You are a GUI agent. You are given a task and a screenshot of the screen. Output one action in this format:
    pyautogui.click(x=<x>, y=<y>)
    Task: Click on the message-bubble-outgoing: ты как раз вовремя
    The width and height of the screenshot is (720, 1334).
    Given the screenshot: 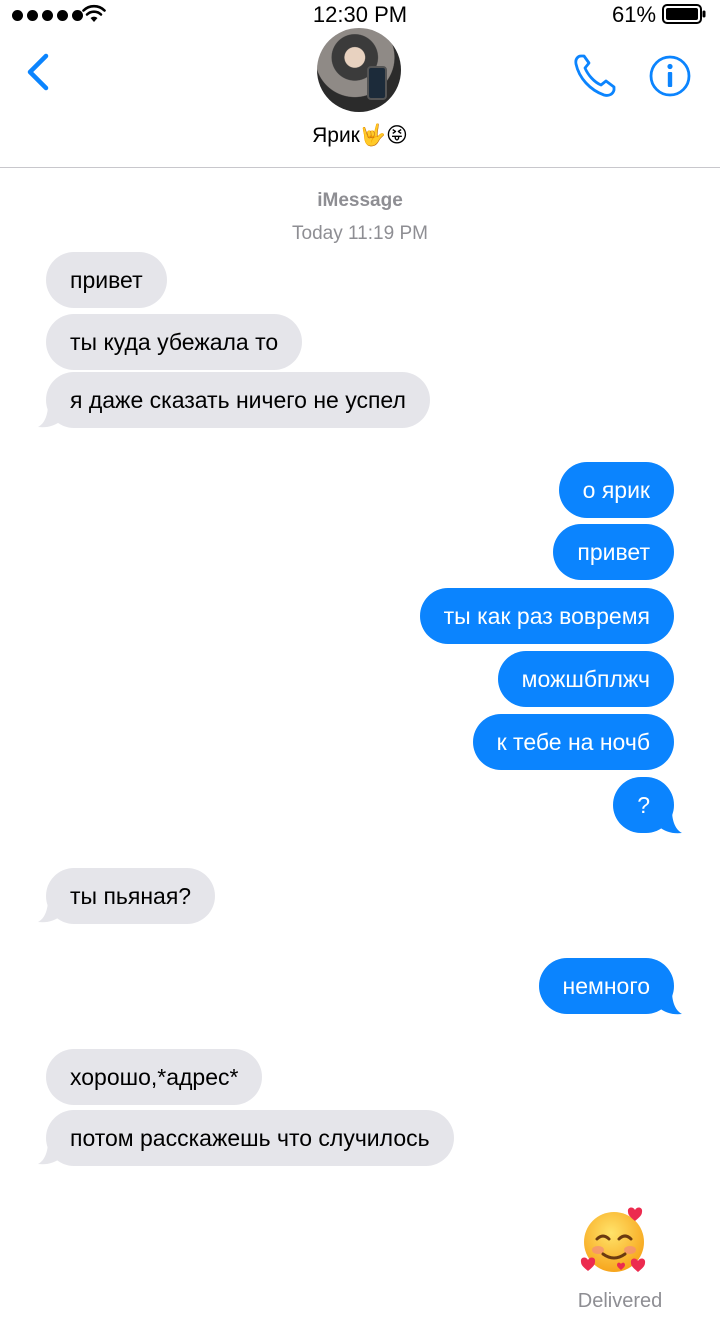 What is the action you would take?
    pyautogui.click(x=546, y=616)
    